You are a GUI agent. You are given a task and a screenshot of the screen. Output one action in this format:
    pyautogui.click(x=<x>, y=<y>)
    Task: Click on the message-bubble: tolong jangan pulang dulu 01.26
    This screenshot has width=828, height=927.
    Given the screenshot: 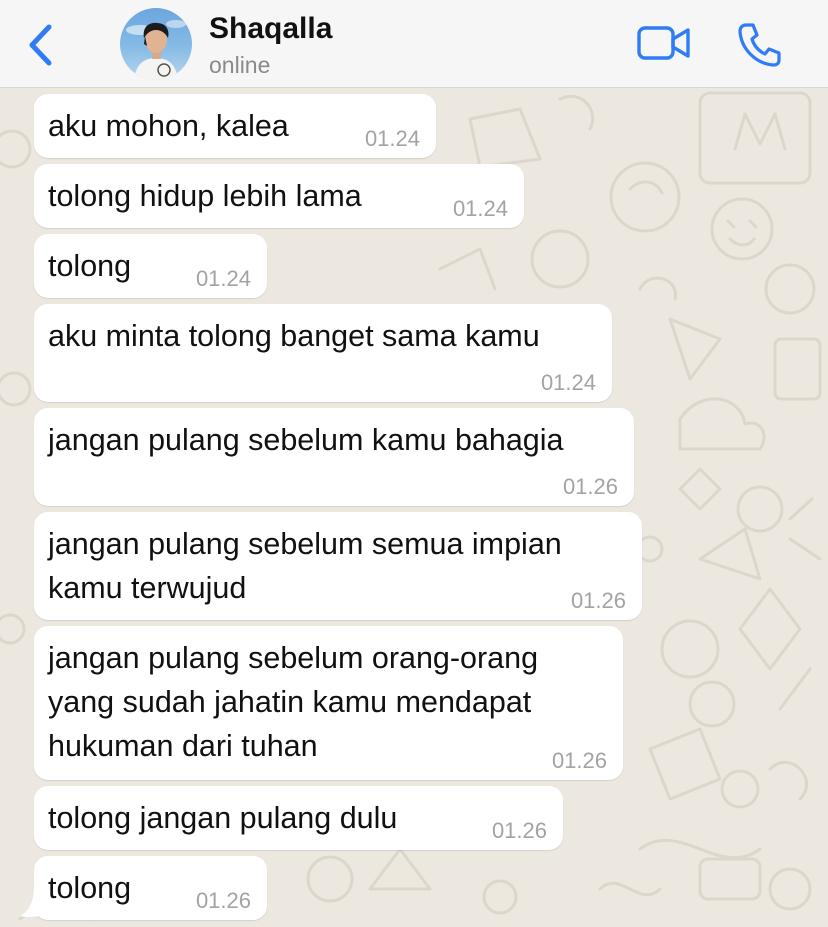 What is the action you would take?
    pyautogui.click(x=298, y=818)
    